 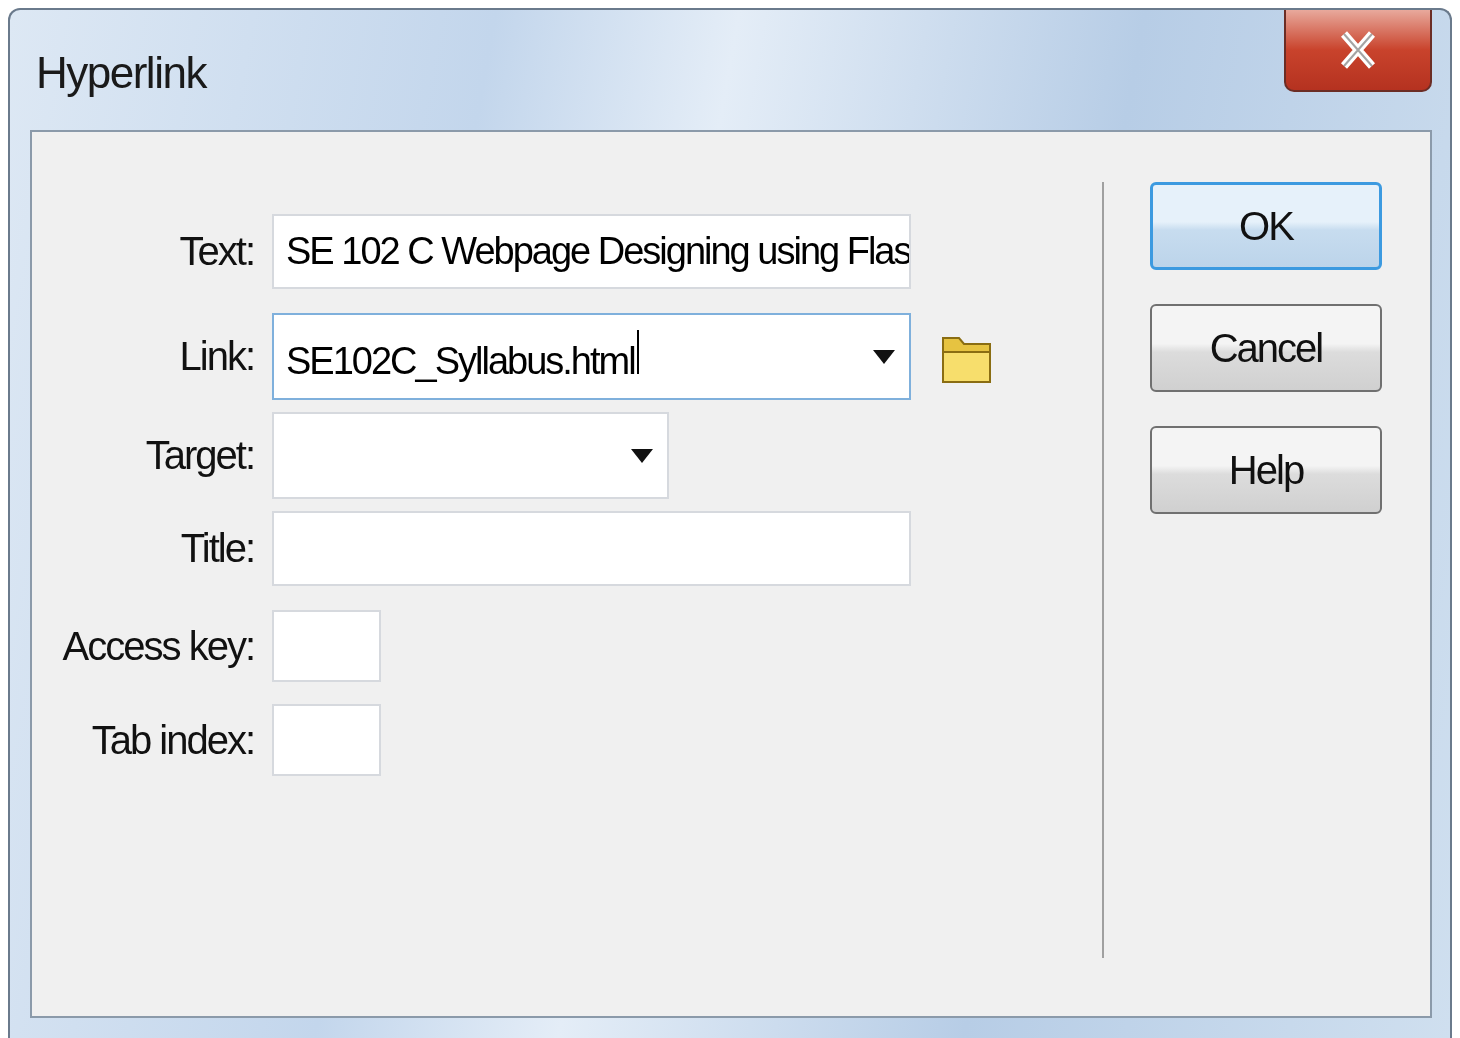 I want to click on field-label: Link:, so click(x=216, y=356).